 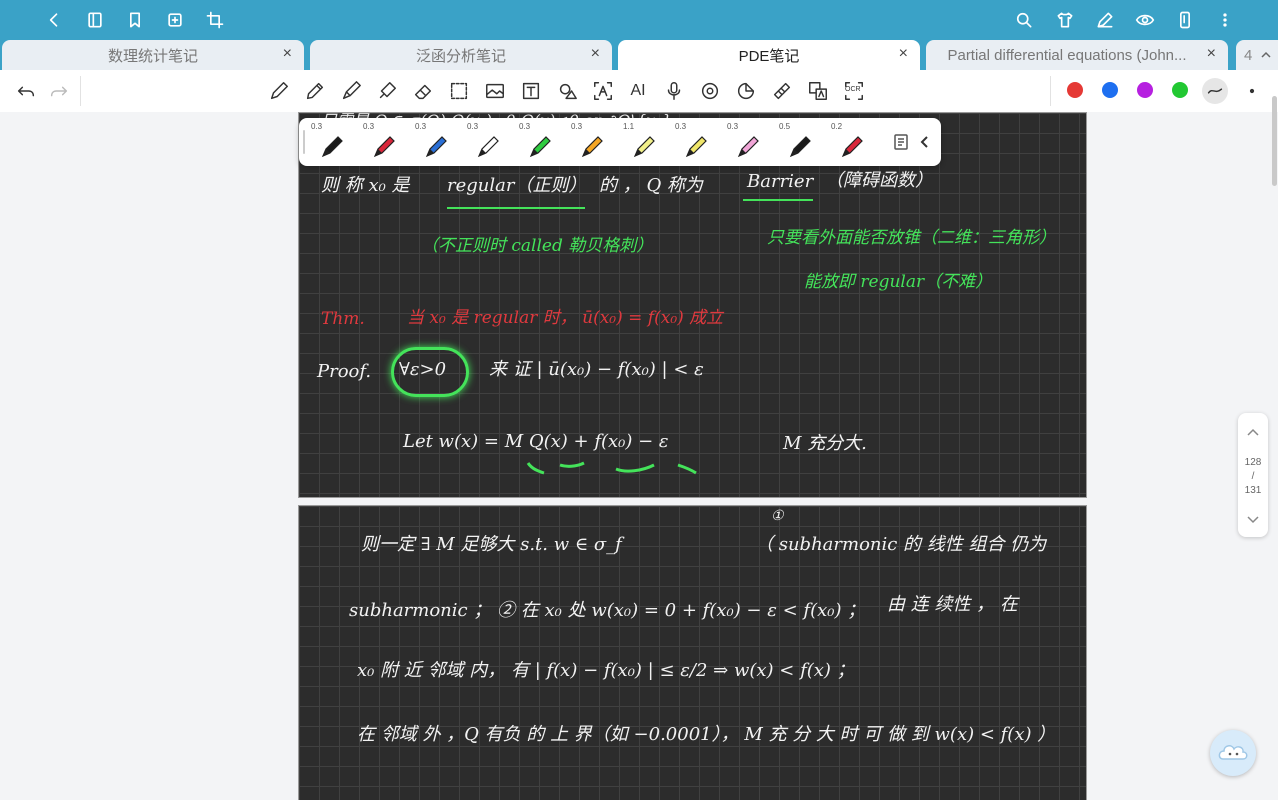 What do you see at coordinates (1253, 433) in the screenshot?
I see `chevron-up-icon` at bounding box center [1253, 433].